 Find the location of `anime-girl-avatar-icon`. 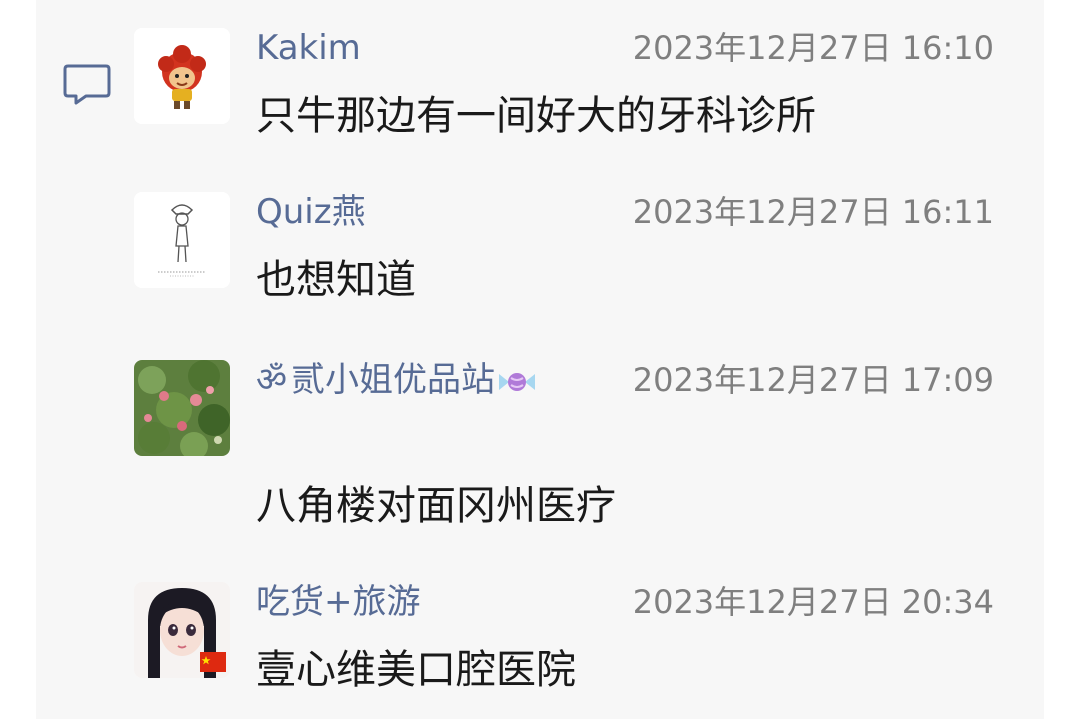

anime-girl-avatar-icon is located at coordinates (182, 630).